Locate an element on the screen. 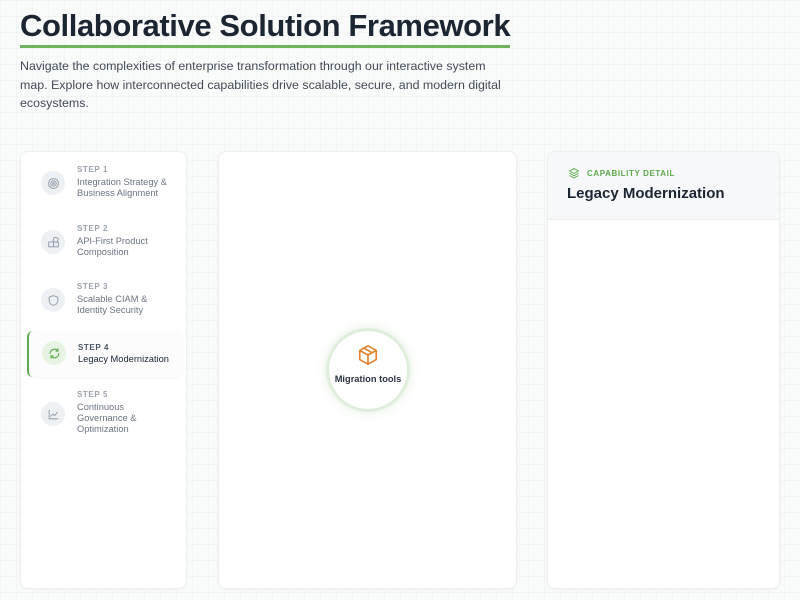 The image size is (800, 600). step-label: API-First Product Composition is located at coordinates (112, 246).